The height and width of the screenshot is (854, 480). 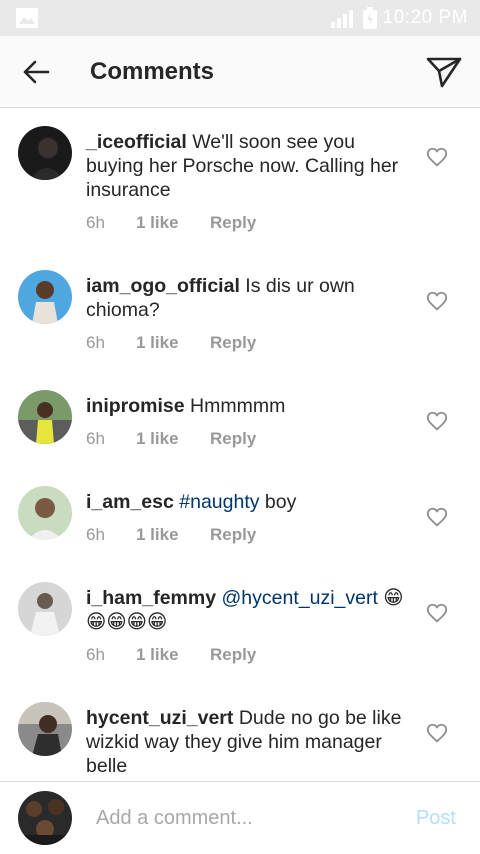 What do you see at coordinates (130, 502) in the screenshot?
I see `comment-username: i_am_esc` at bounding box center [130, 502].